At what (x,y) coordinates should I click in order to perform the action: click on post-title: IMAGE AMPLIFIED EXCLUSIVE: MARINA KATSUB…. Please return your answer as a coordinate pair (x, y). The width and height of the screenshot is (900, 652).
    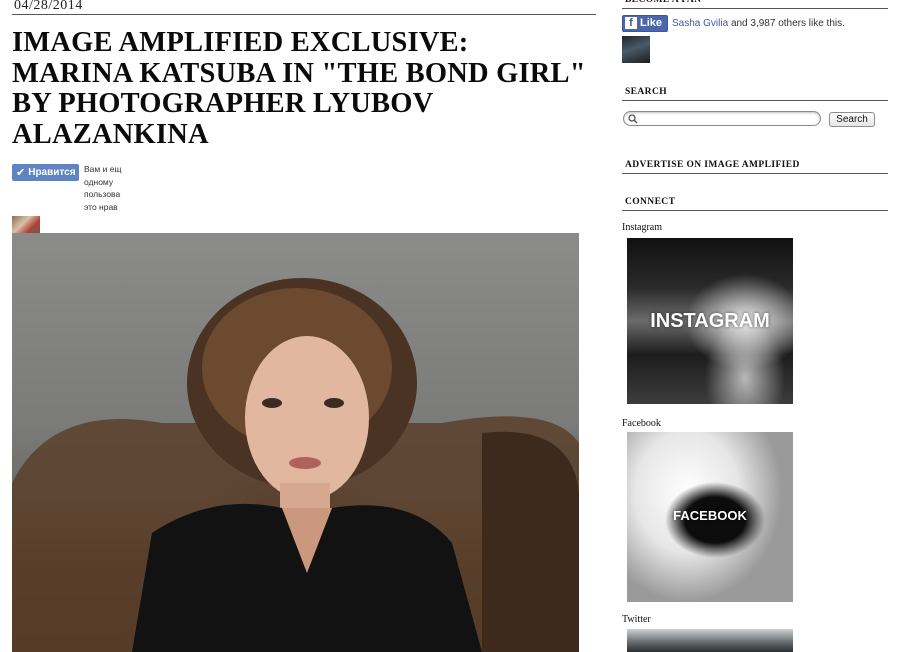
    Looking at the image, I should click on (299, 88).